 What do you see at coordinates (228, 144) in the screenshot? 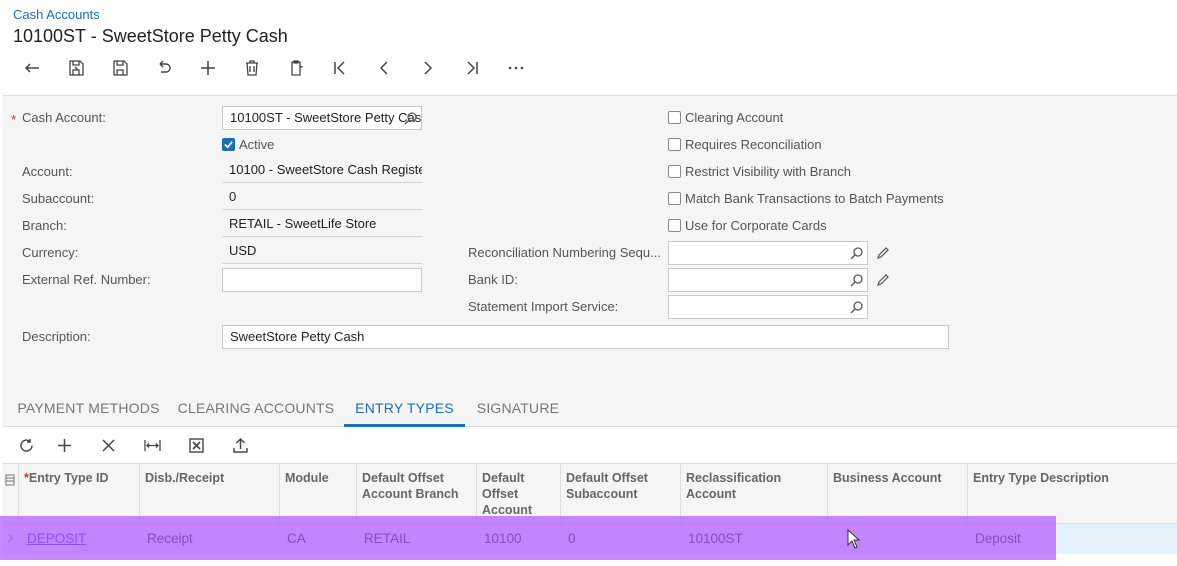
I see `checkbox-checked-icon` at bounding box center [228, 144].